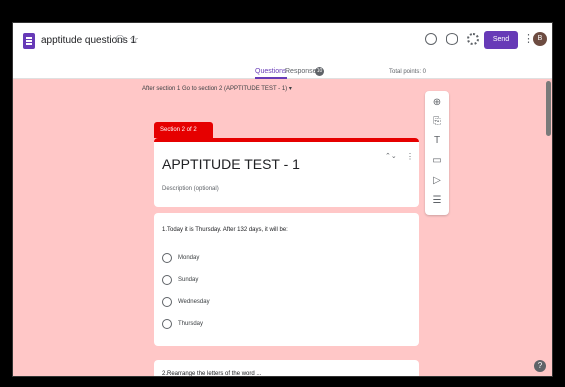  Describe the element at coordinates (437, 161) in the screenshot. I see `image-icon: ▭` at that location.